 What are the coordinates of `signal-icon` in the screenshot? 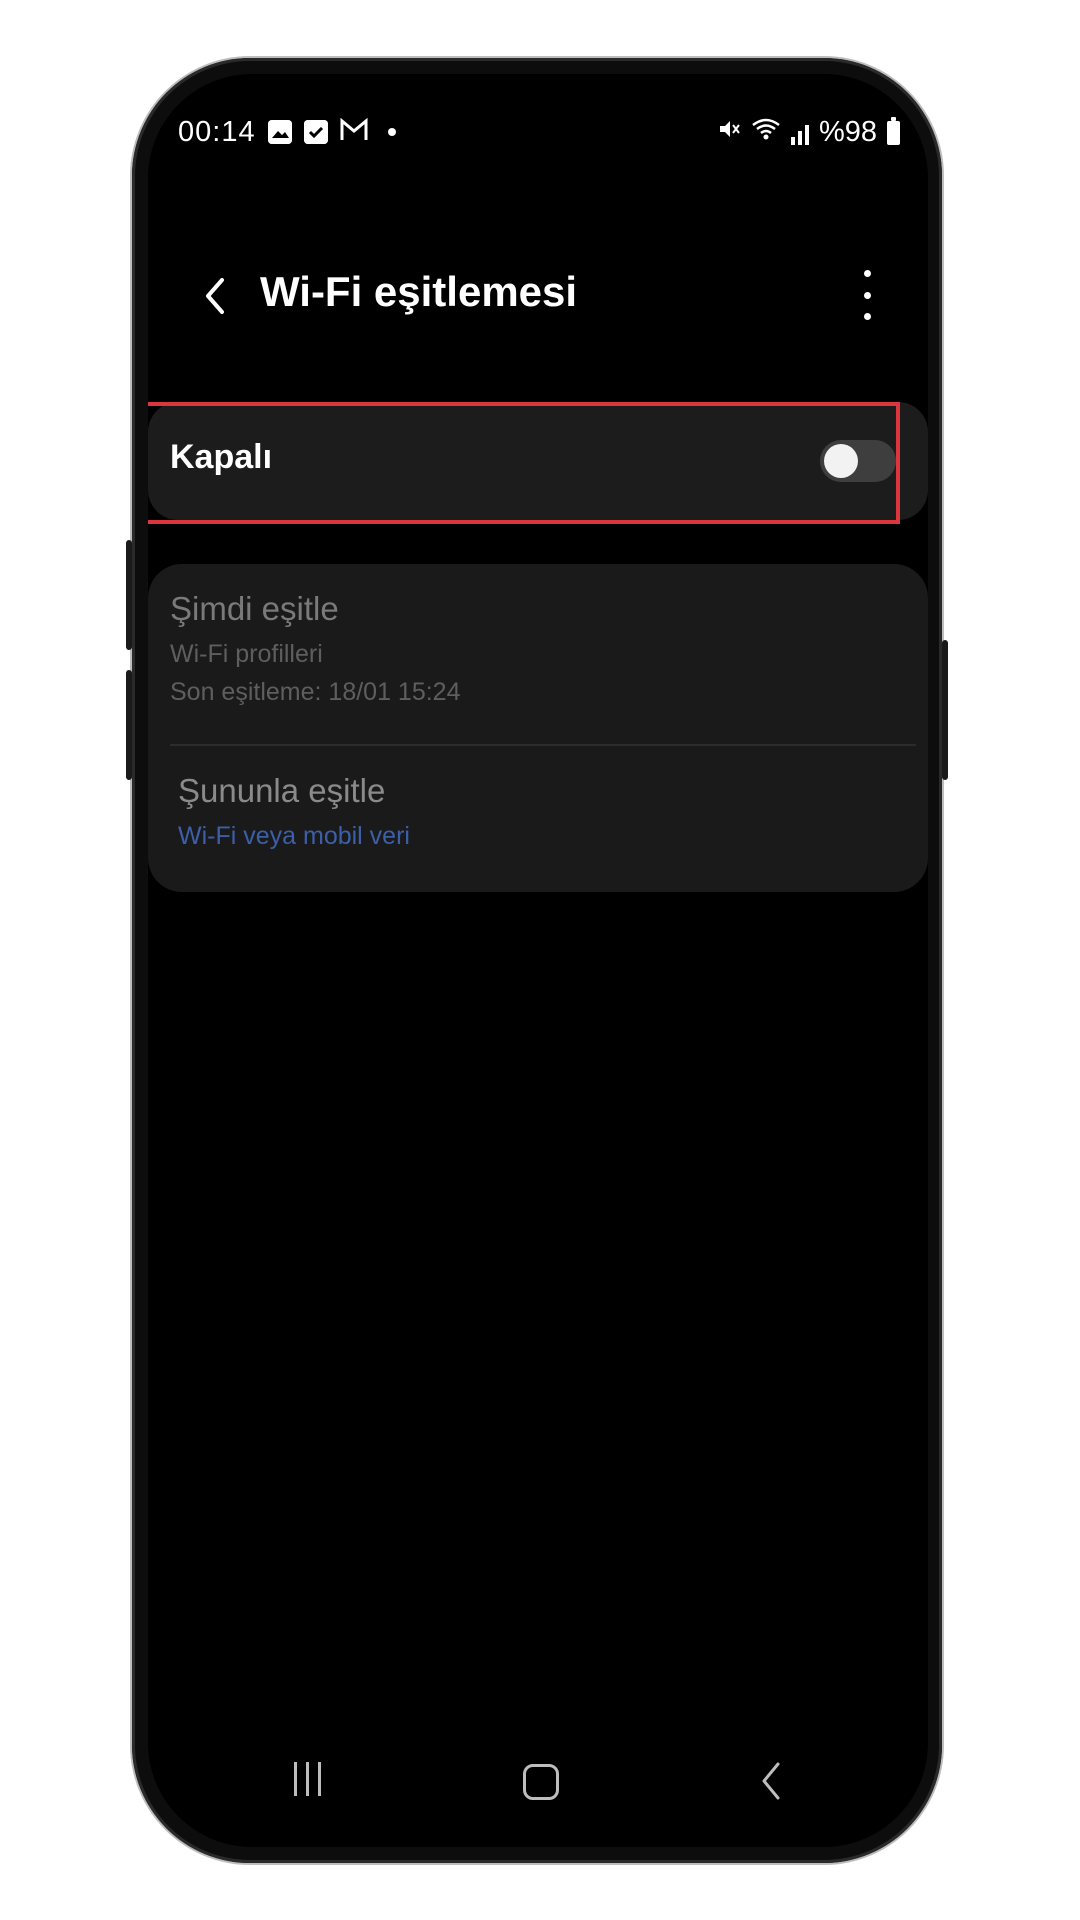 It's located at (799, 133).